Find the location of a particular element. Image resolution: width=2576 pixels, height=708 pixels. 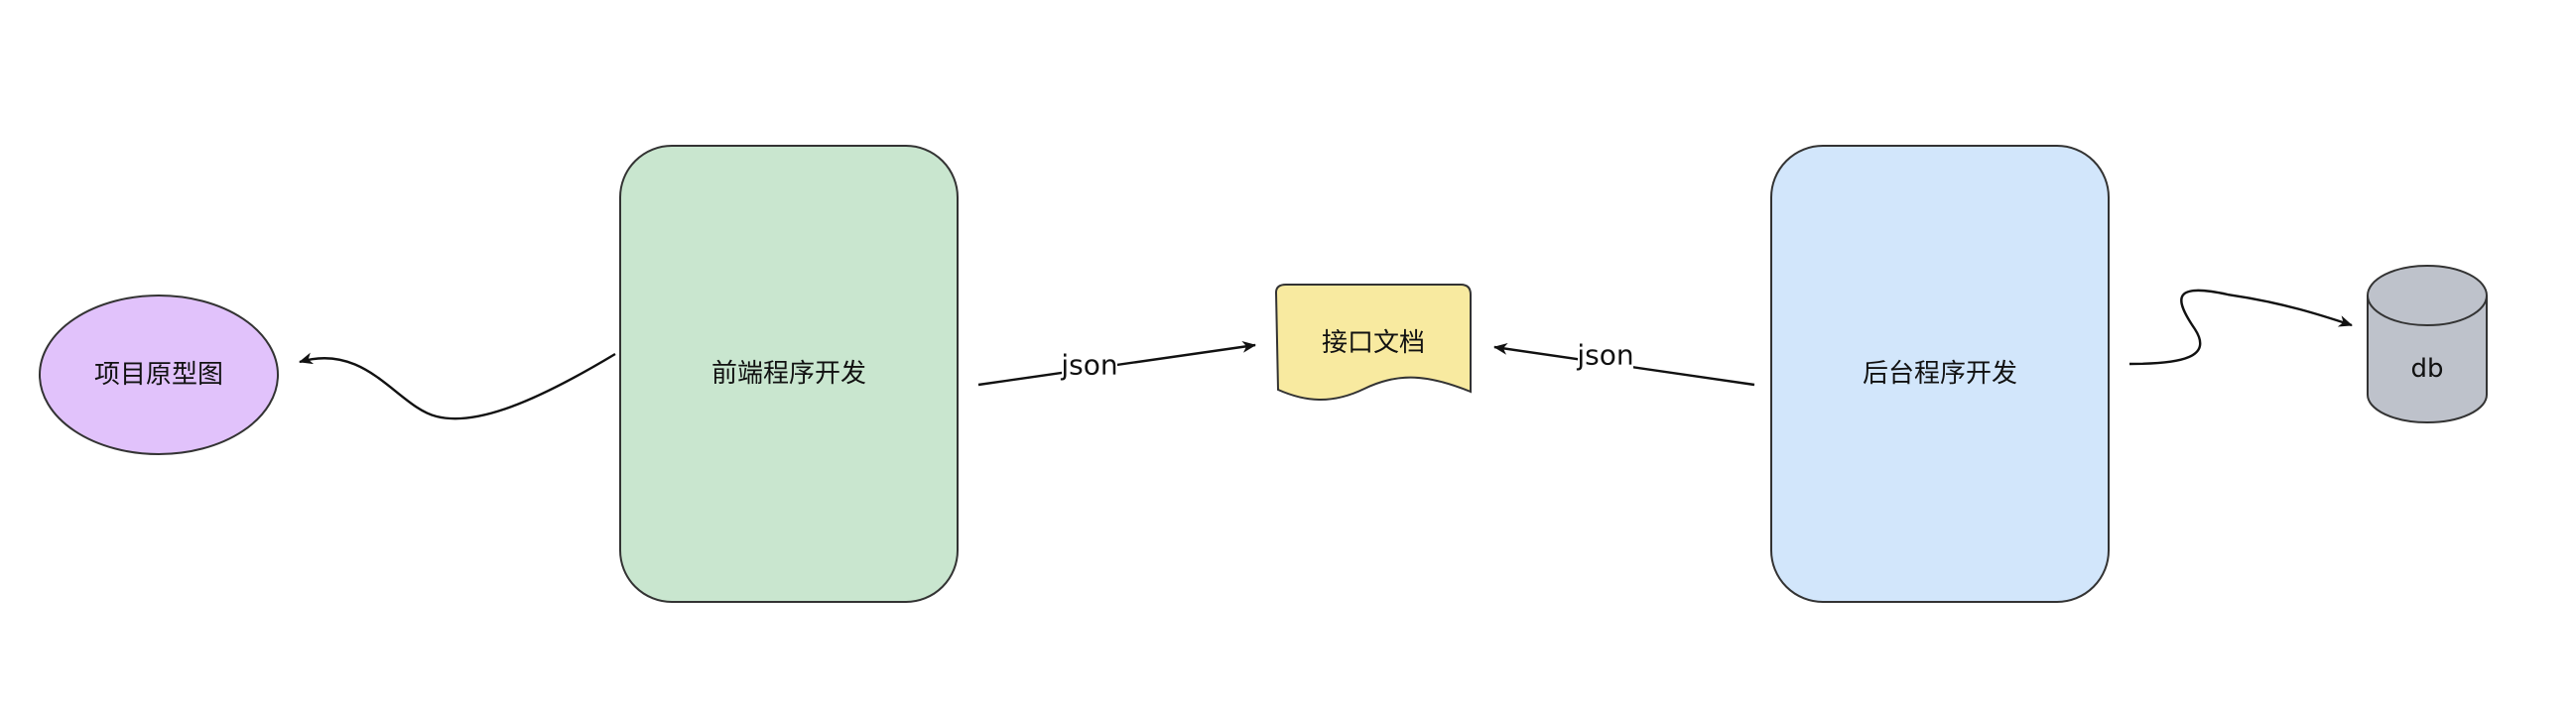

frontend-label: 前端程序开发 is located at coordinates (788, 374).